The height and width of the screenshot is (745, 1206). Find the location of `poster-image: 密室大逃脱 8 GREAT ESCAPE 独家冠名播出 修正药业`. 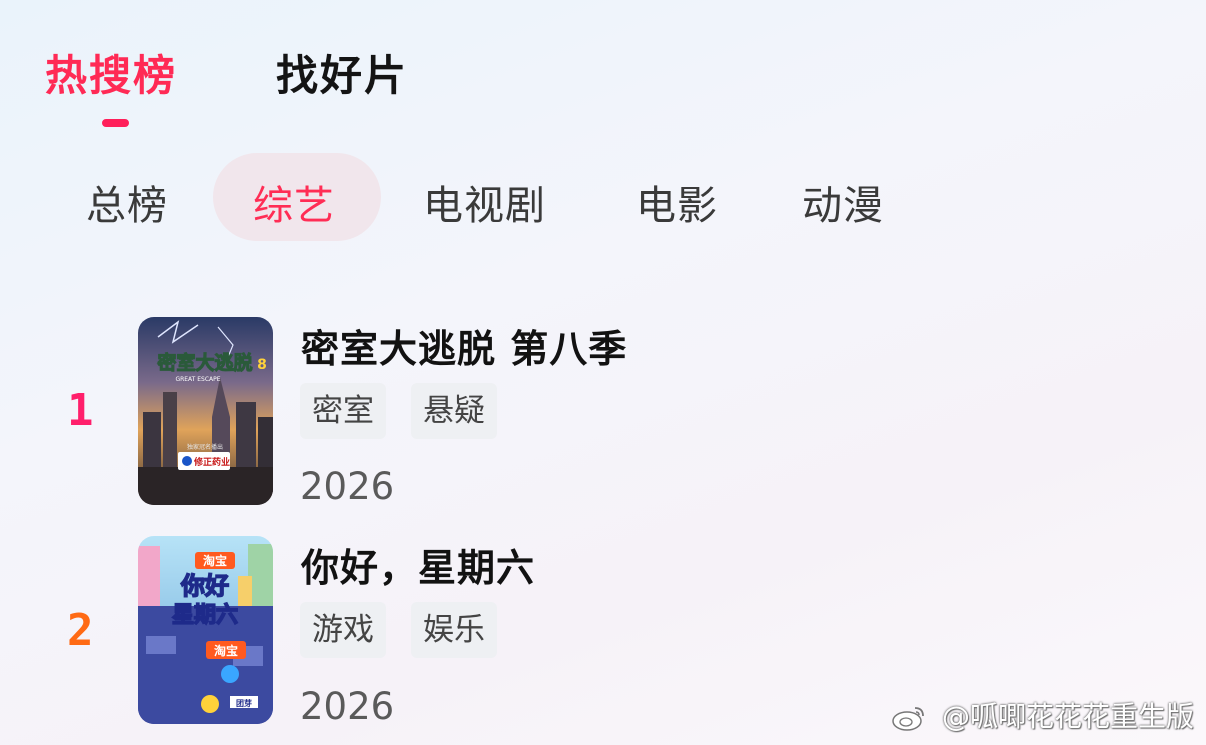

poster-image: 密室大逃脱 8 GREAT ESCAPE 独家冠名播出 修正药业 is located at coordinates (205, 411).